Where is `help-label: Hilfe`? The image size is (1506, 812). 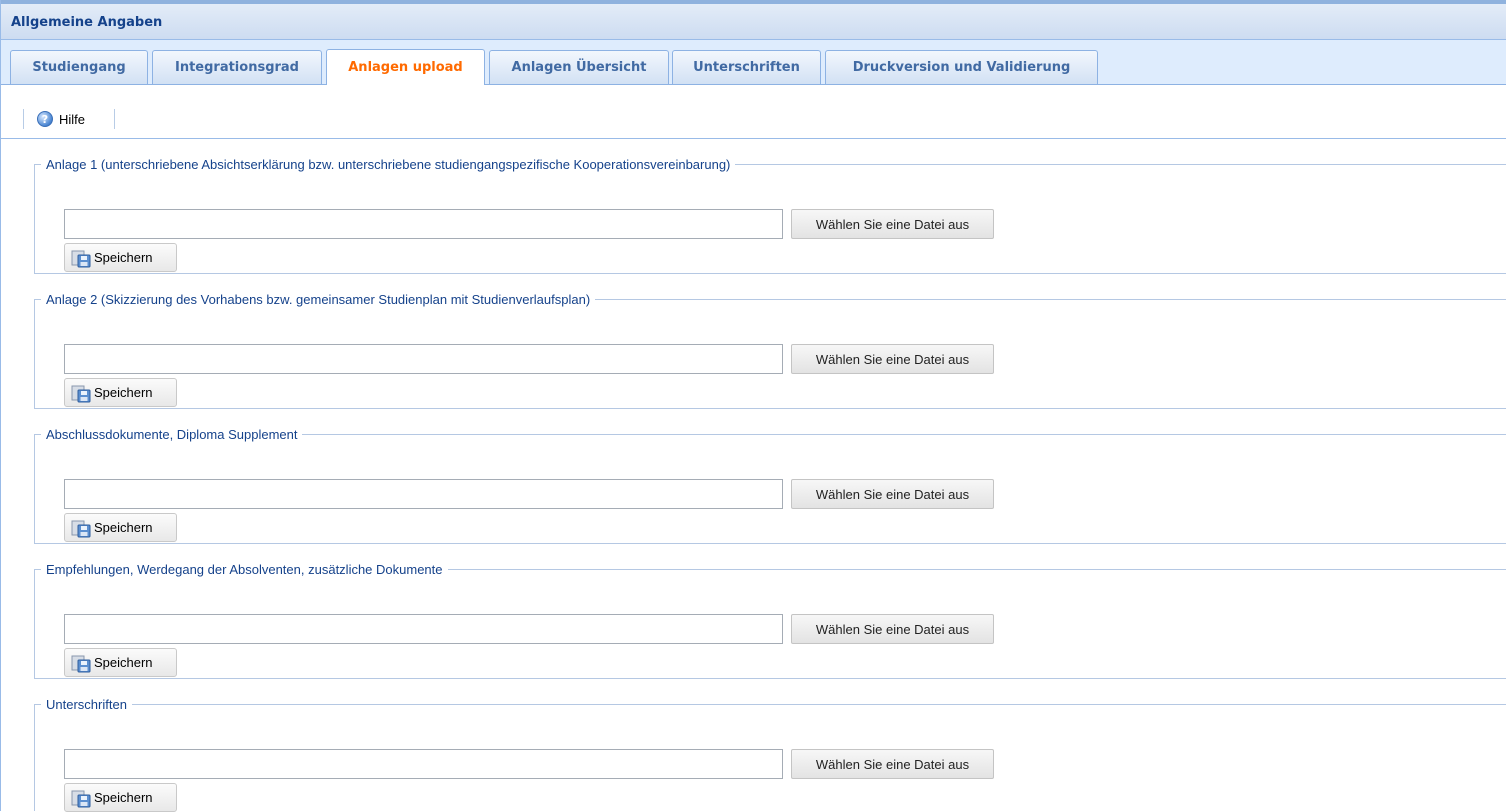
help-label: Hilfe is located at coordinates (72, 119).